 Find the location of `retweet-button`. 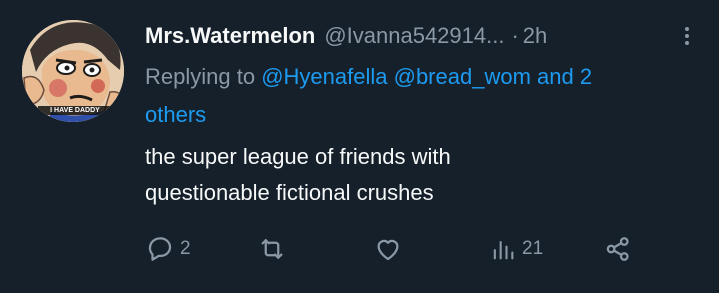

retweet-button is located at coordinates (274, 249).